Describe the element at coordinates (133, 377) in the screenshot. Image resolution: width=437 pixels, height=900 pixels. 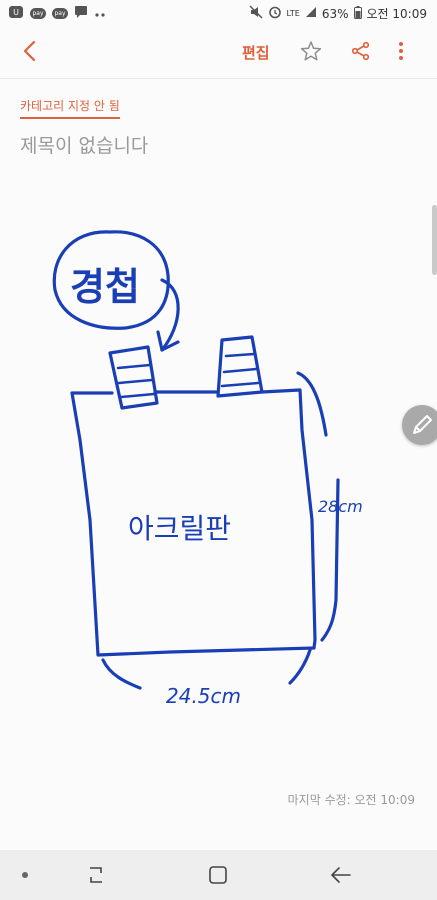
I see `drawing-hinge-left` at that location.